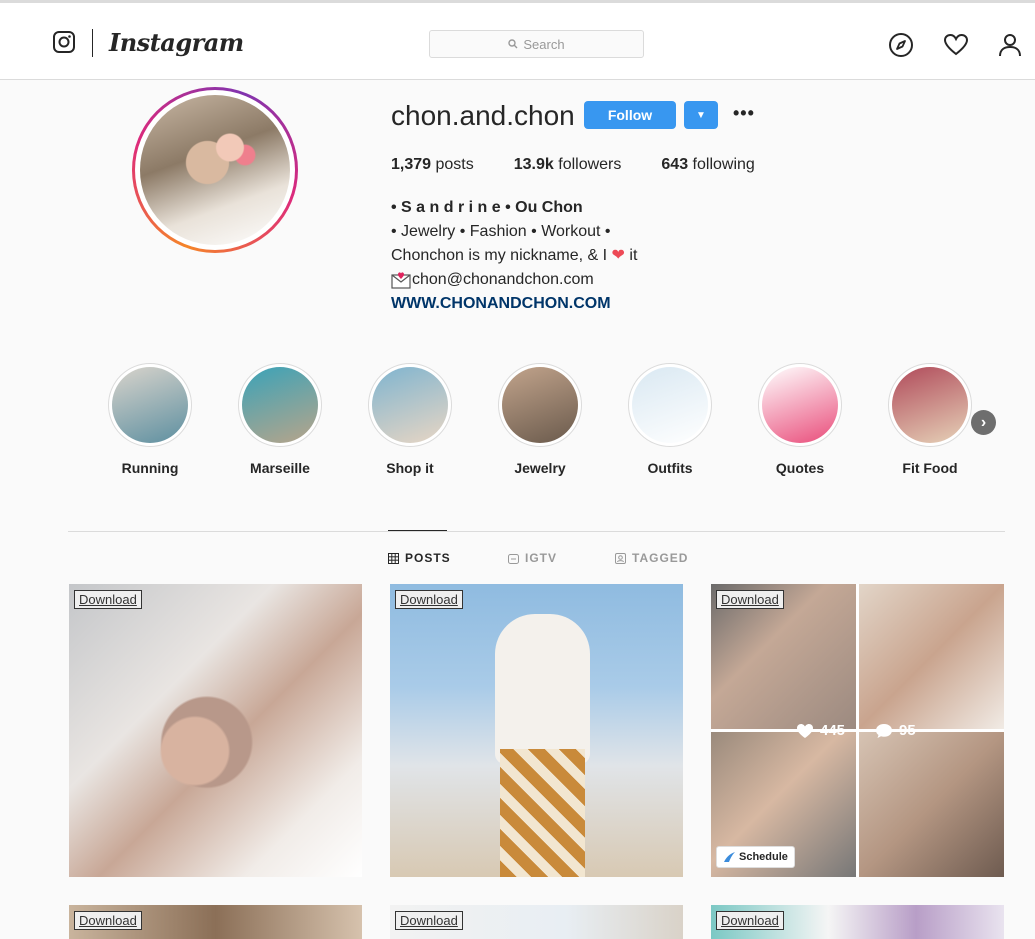 Image resolution: width=1035 pixels, height=939 pixels. I want to click on story-highlight: Quotes, so click(800, 419).